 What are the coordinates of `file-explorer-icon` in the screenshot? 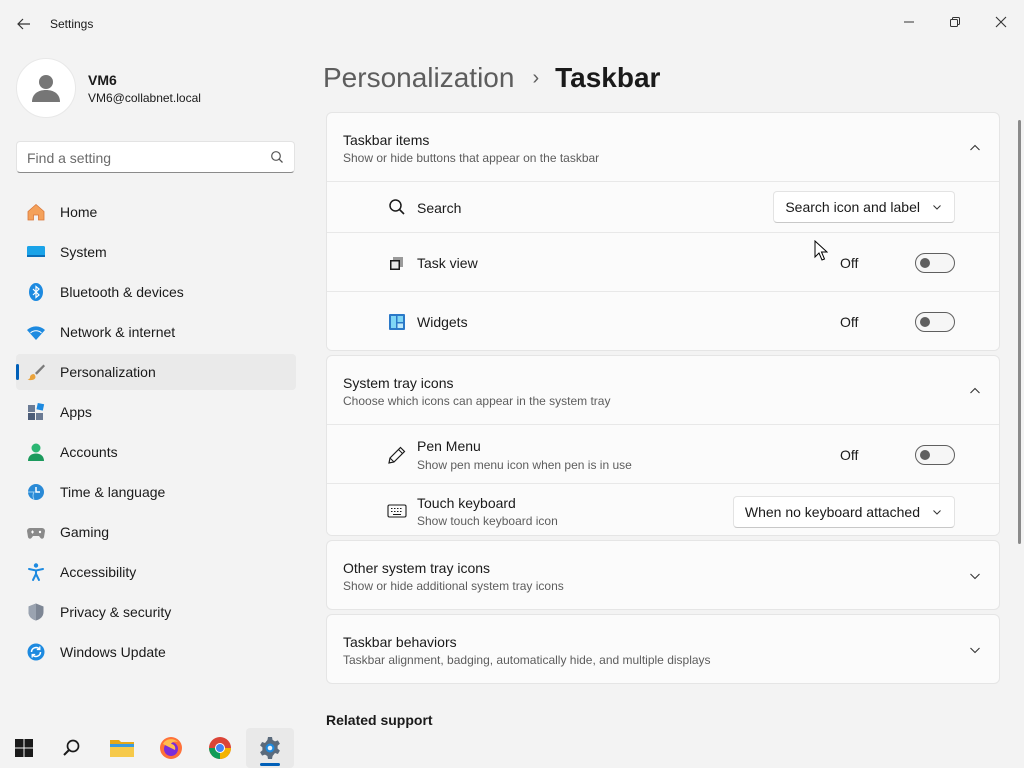 It's located at (122, 748).